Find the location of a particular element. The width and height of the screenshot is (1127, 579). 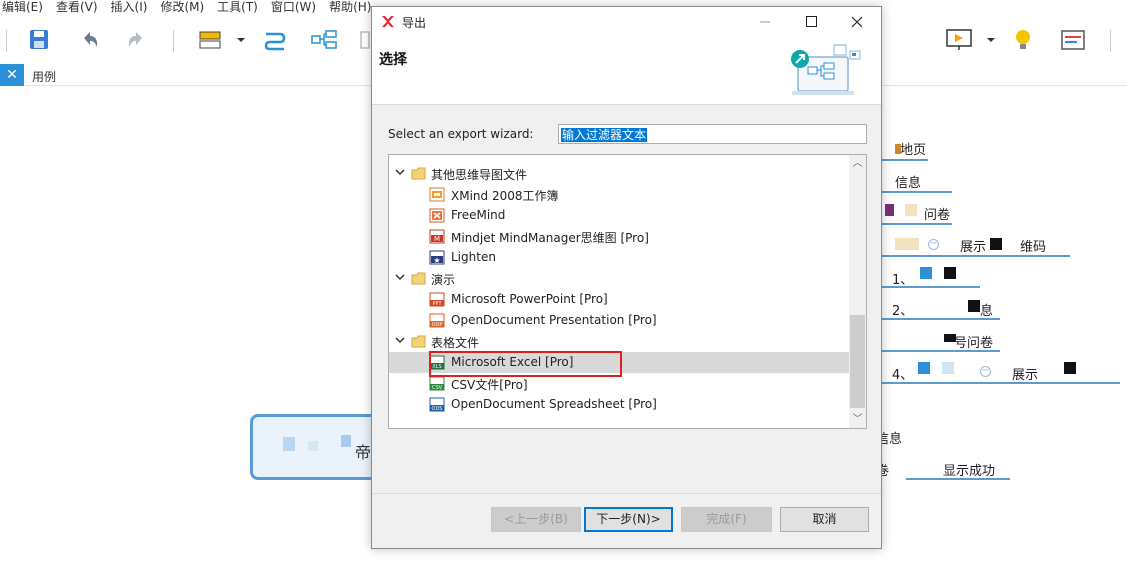

scrollbar-thumb is located at coordinates (857, 361).